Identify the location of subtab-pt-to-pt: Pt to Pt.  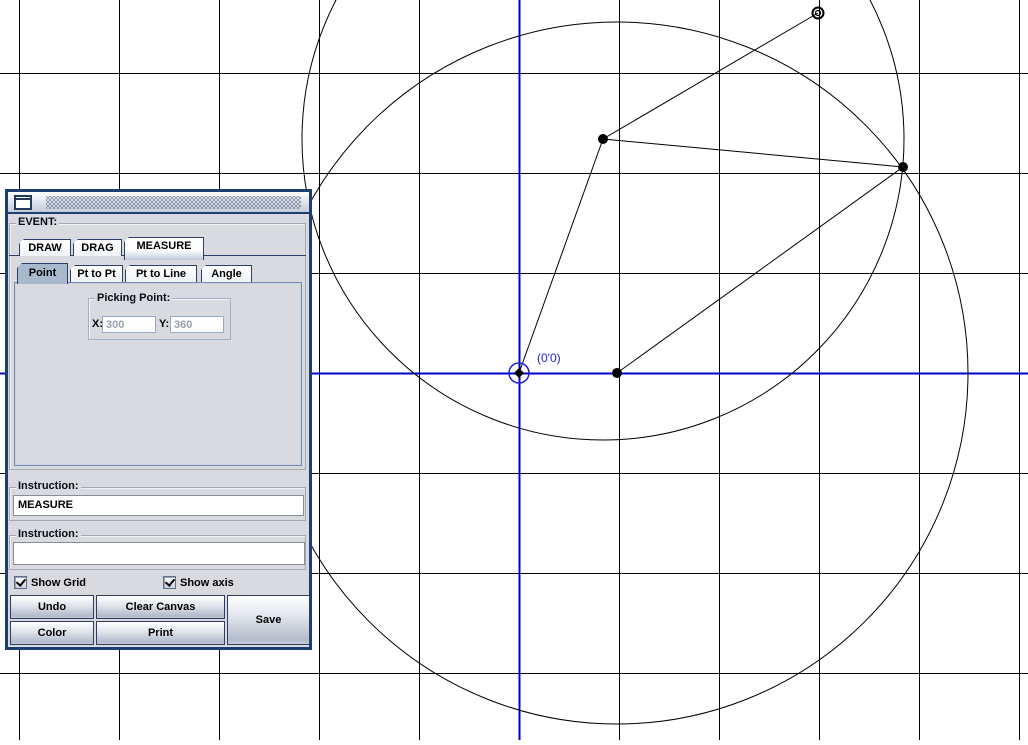
(96, 273).